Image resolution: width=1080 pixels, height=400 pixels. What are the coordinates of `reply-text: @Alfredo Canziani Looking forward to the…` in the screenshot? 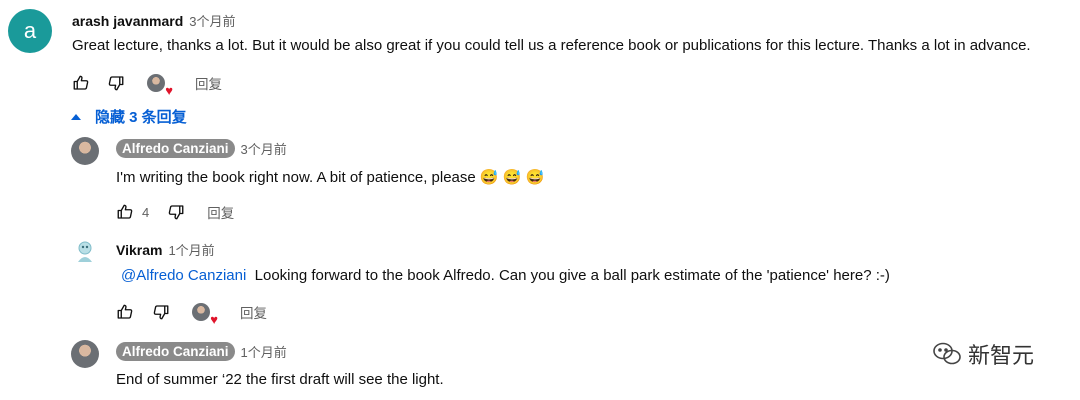 It's located at (505, 275).